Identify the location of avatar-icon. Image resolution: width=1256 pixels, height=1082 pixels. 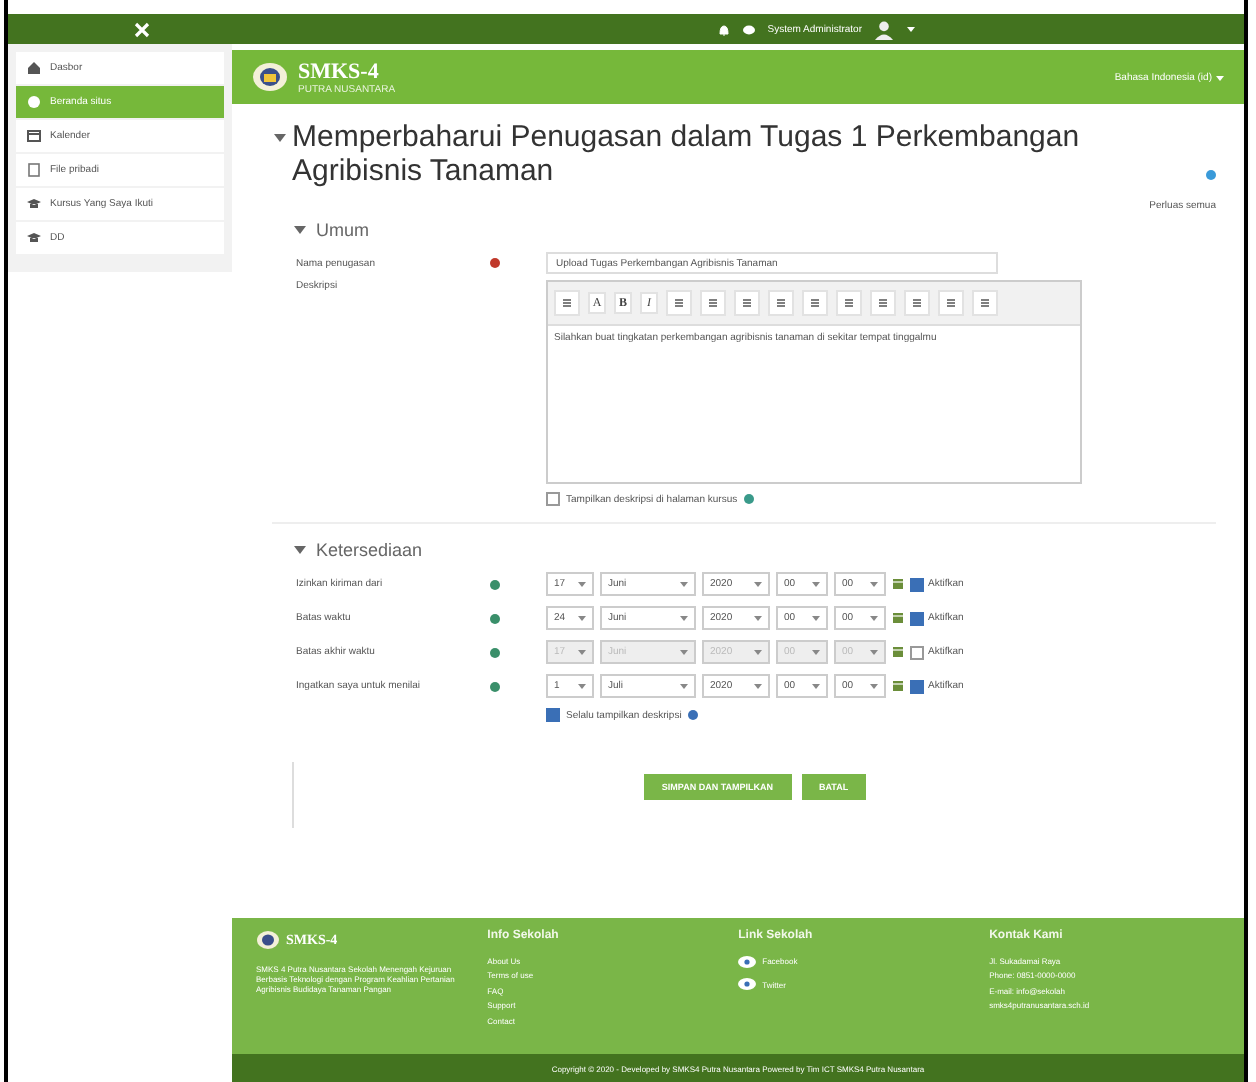
(884, 29).